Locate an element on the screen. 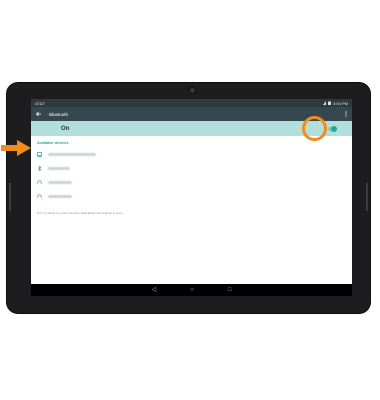 This screenshot has width=380, height=400. toggle-state-label: On is located at coordinates (65, 128).